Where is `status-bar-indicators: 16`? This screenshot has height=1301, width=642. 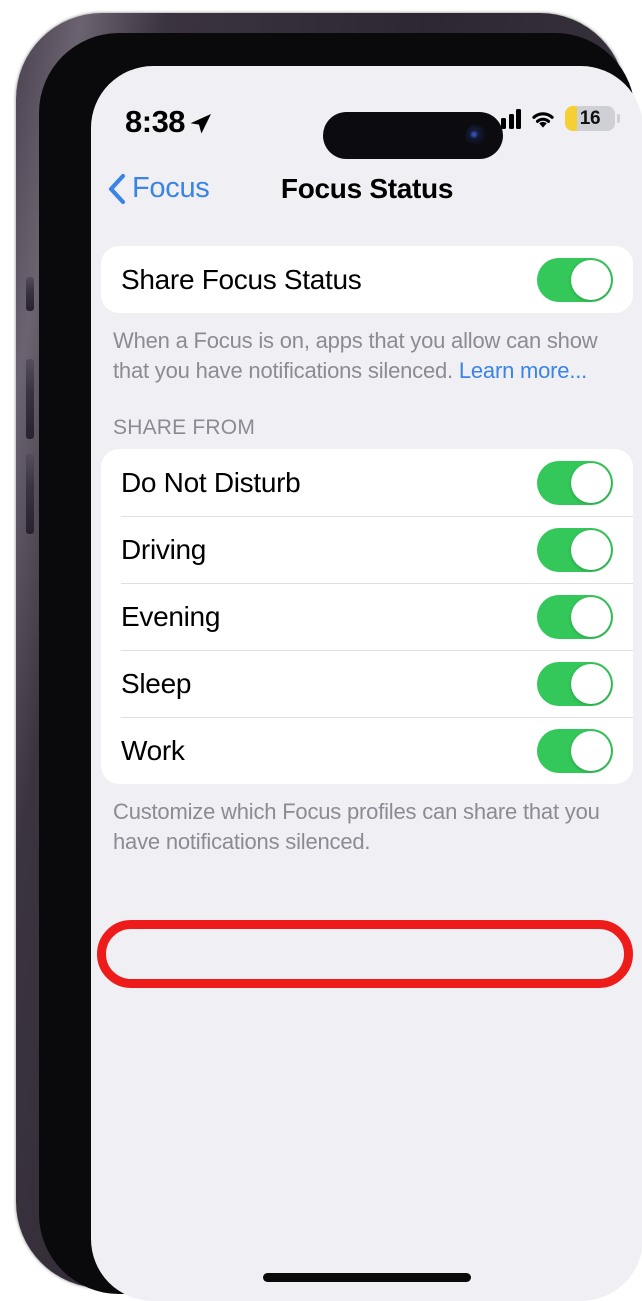 status-bar-indicators: 16 is located at coordinates (556, 118).